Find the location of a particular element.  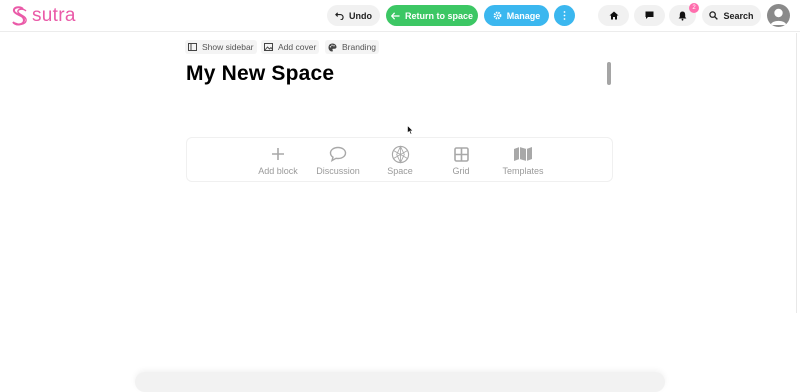

manage-label: Manage is located at coordinates (523, 15).